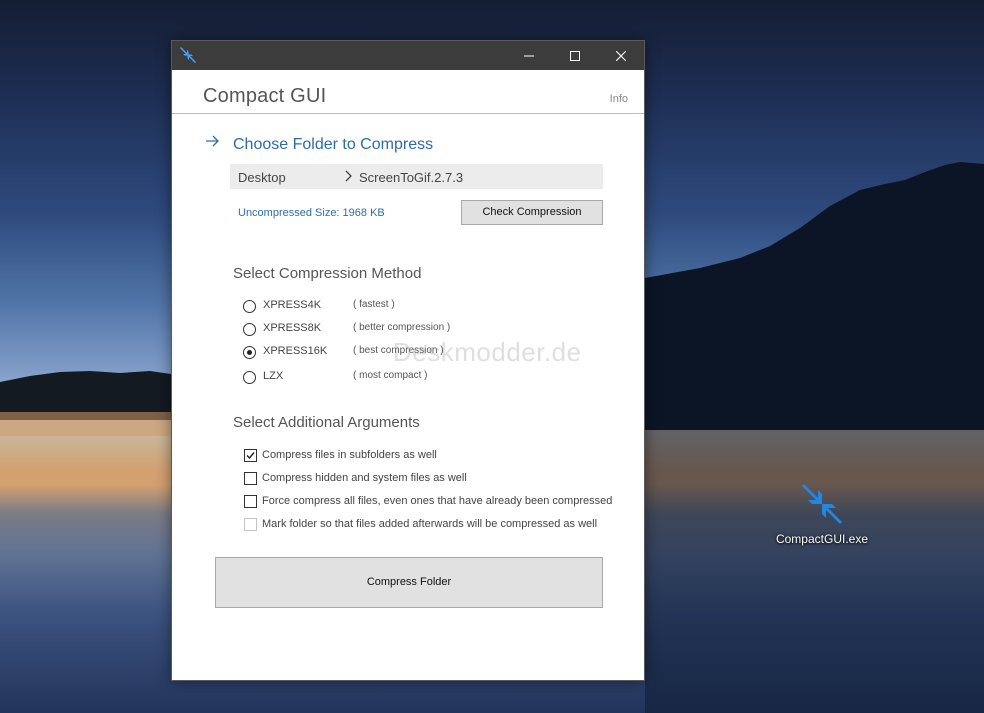 The width and height of the screenshot is (984, 713). Describe the element at coordinates (348, 176) in the screenshot. I see `chevron-right-icon` at that location.